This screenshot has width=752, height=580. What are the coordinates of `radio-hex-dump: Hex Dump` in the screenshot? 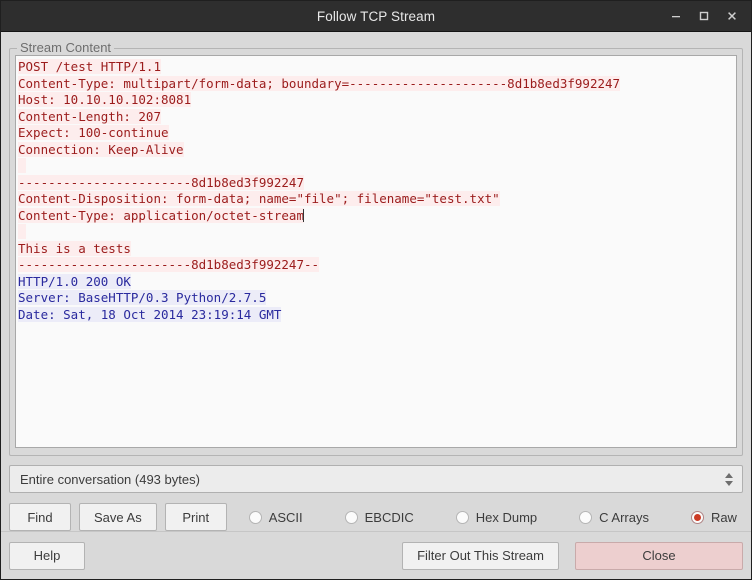 It's located at (496, 517).